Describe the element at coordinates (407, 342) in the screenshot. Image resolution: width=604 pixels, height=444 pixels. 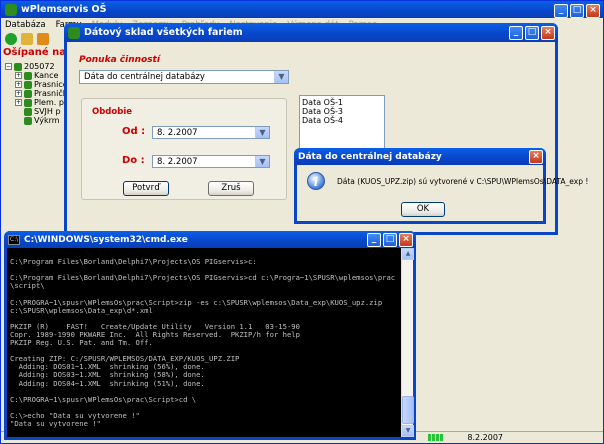
I see `console-scrollbar: ▲ ▼` at that location.